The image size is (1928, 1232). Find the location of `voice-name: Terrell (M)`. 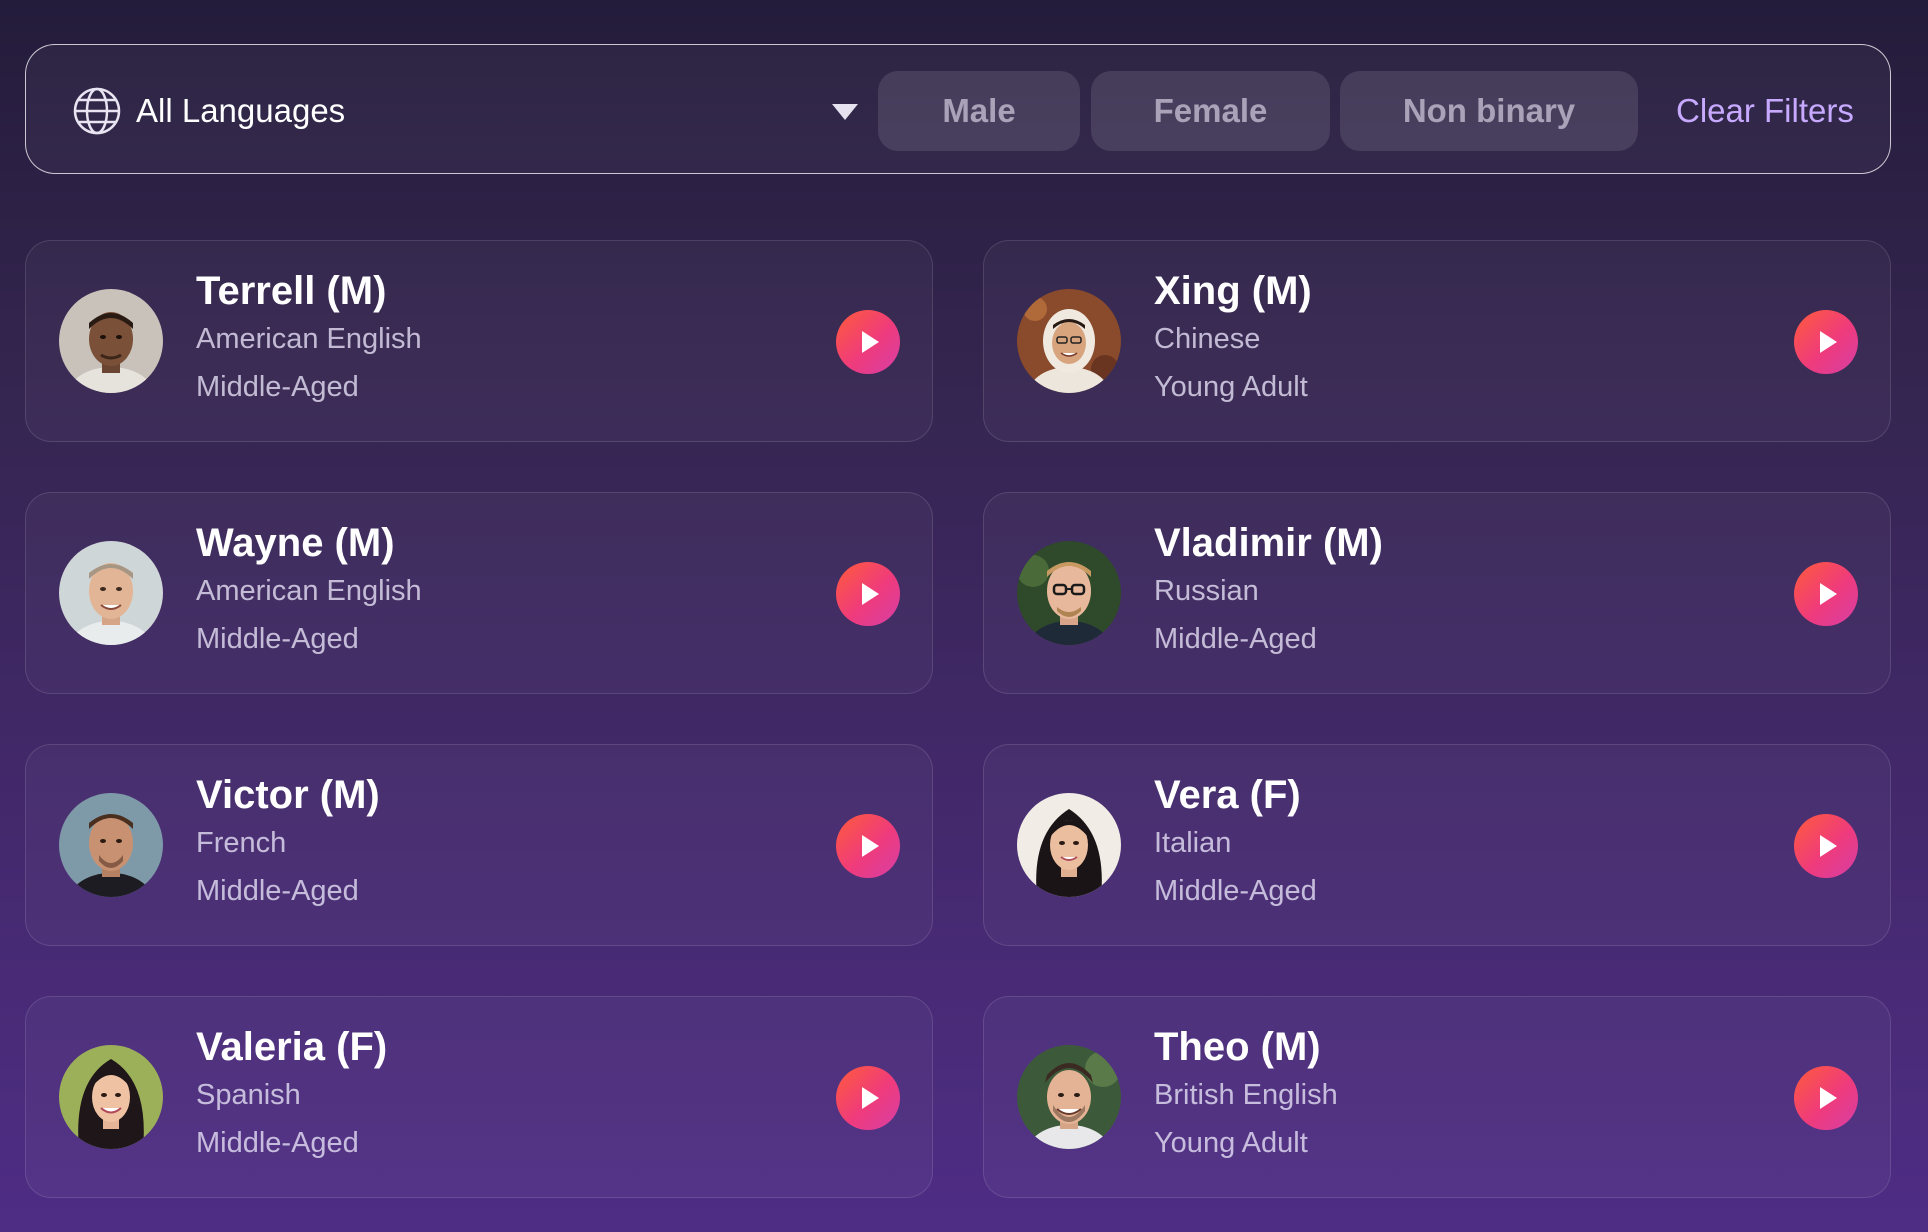

voice-name: Terrell (M) is located at coordinates (291, 291).